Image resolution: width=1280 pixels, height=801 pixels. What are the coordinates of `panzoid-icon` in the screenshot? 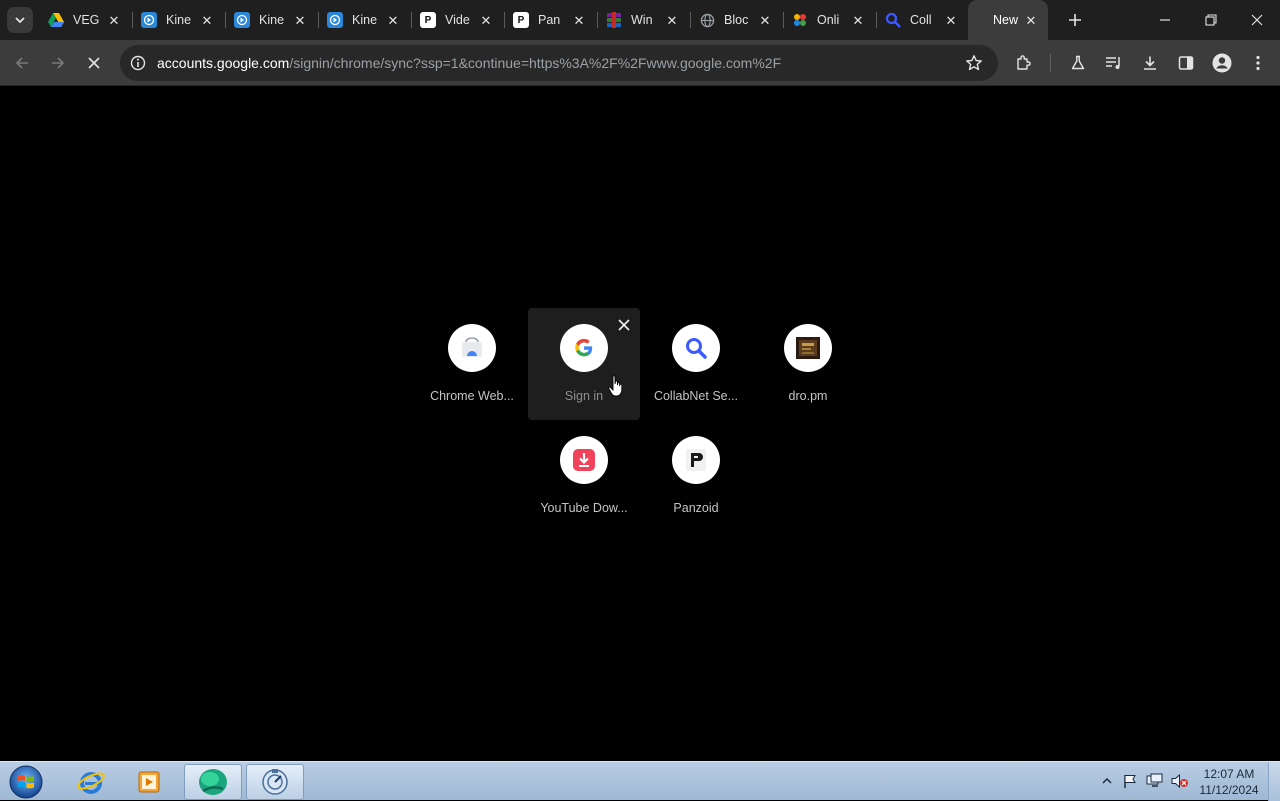 It's located at (696, 460).